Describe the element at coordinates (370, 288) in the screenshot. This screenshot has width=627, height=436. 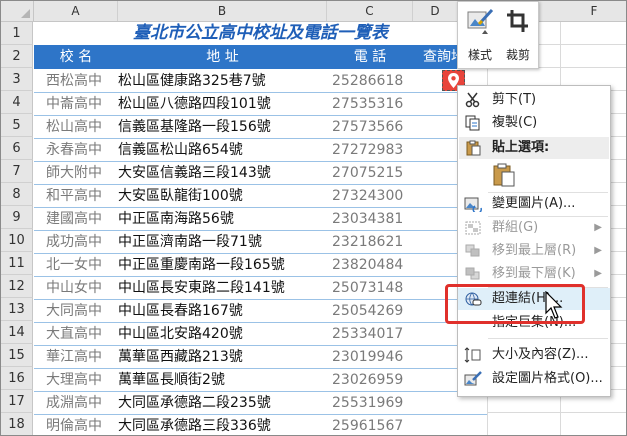
I see `cell-phone: 25073148` at that location.